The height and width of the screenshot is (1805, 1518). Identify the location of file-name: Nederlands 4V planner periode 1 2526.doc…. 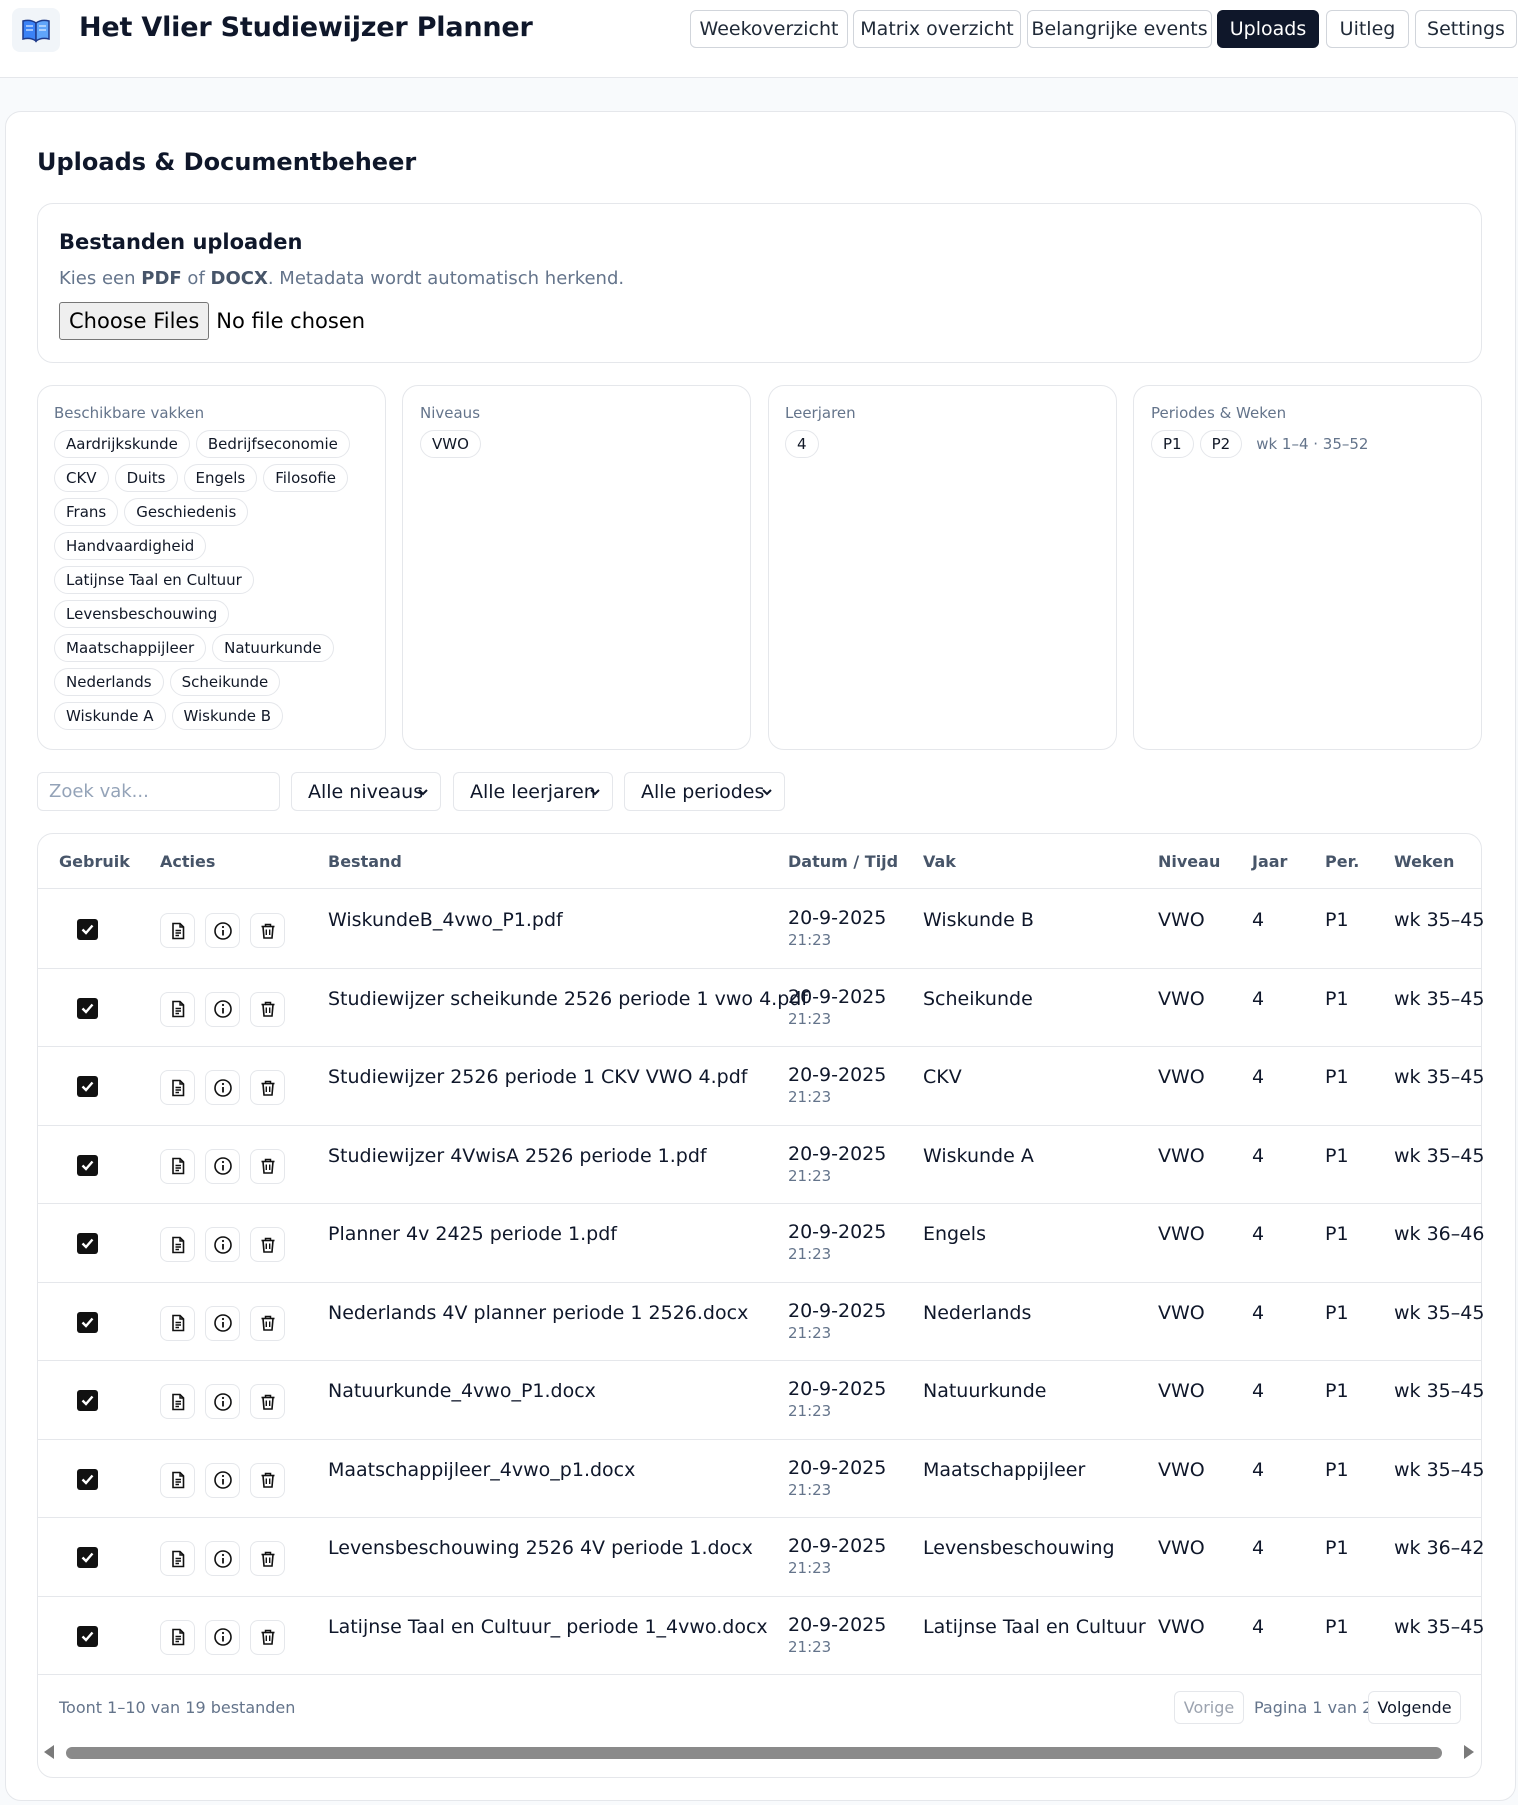
(538, 1312).